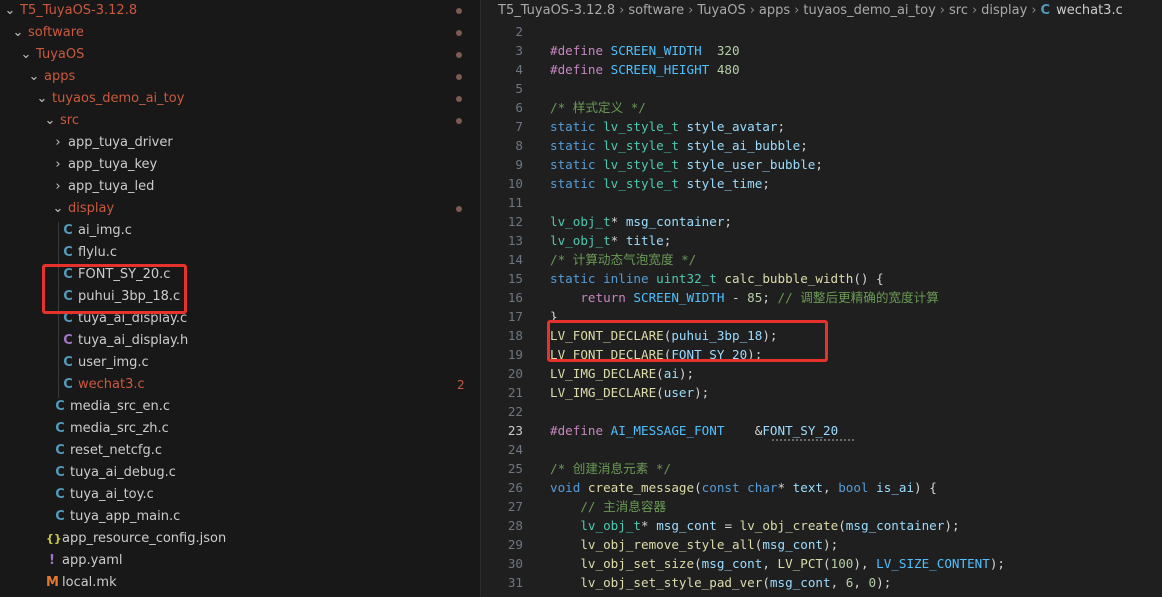 This screenshot has height=597, width=1162. Describe the element at coordinates (240, 363) in the screenshot. I see `file-item: Cuser_img.c` at that location.